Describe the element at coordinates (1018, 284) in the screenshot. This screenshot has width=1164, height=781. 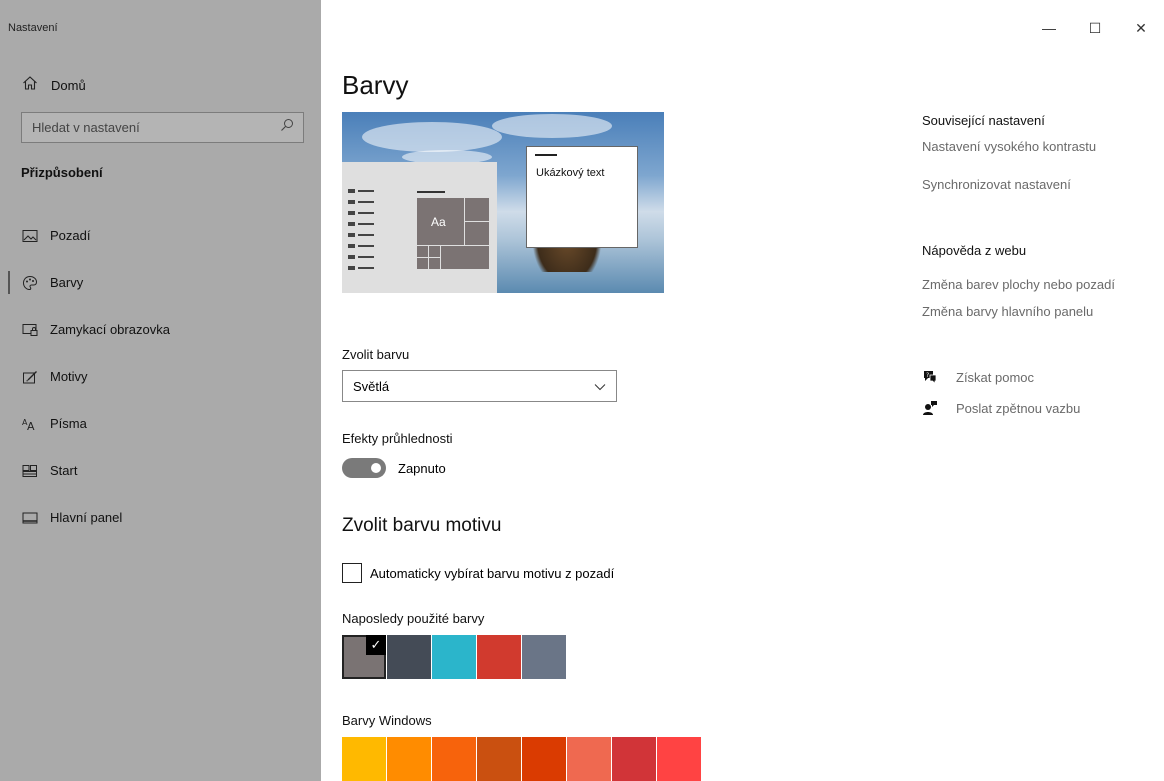
I see `help-link-desktop-colors: Změna barev plochy nebo pozadí` at that location.